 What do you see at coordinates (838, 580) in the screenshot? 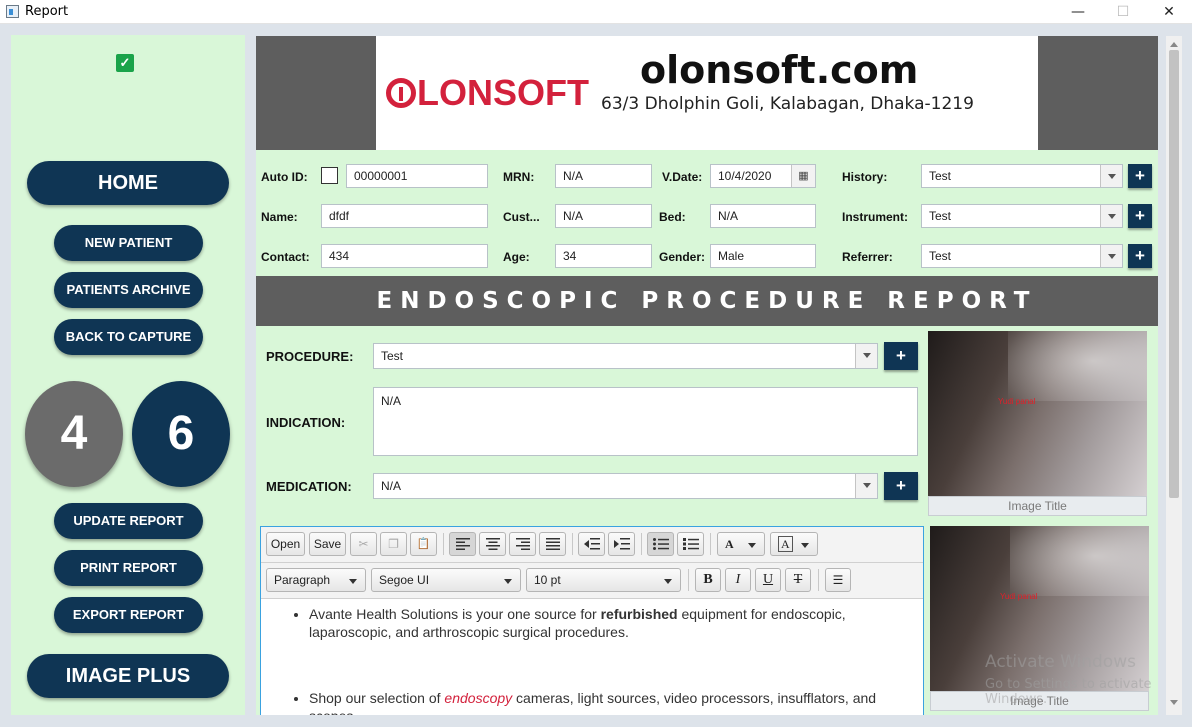
I see `horizontal-rule-icon: ☰` at bounding box center [838, 580].